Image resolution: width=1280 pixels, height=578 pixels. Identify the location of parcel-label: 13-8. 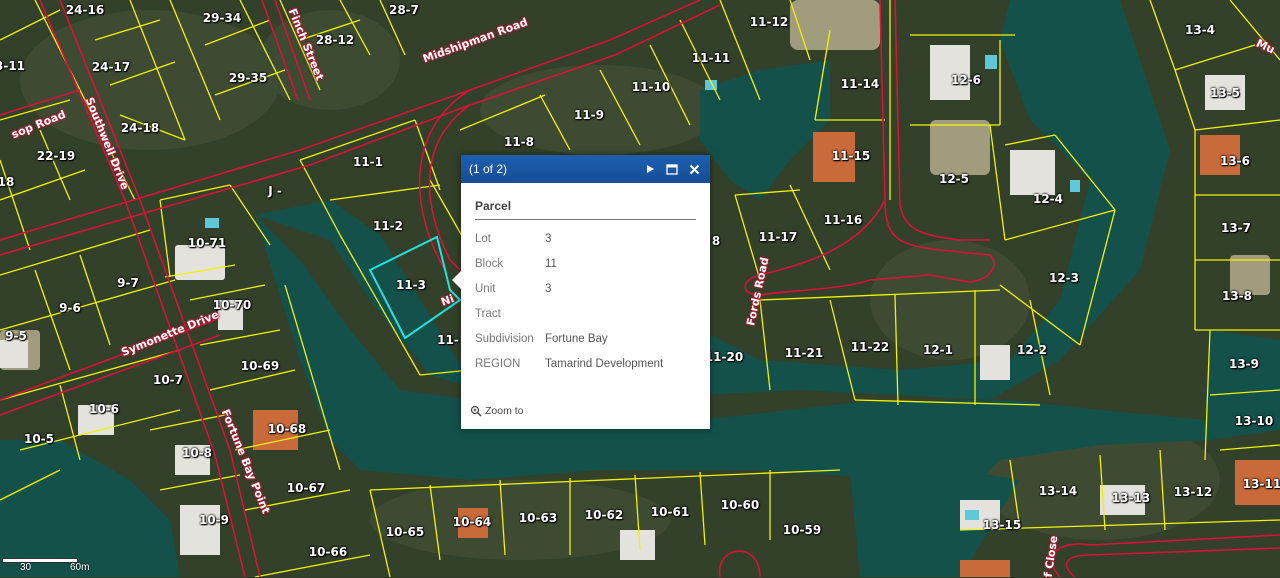
(1237, 296).